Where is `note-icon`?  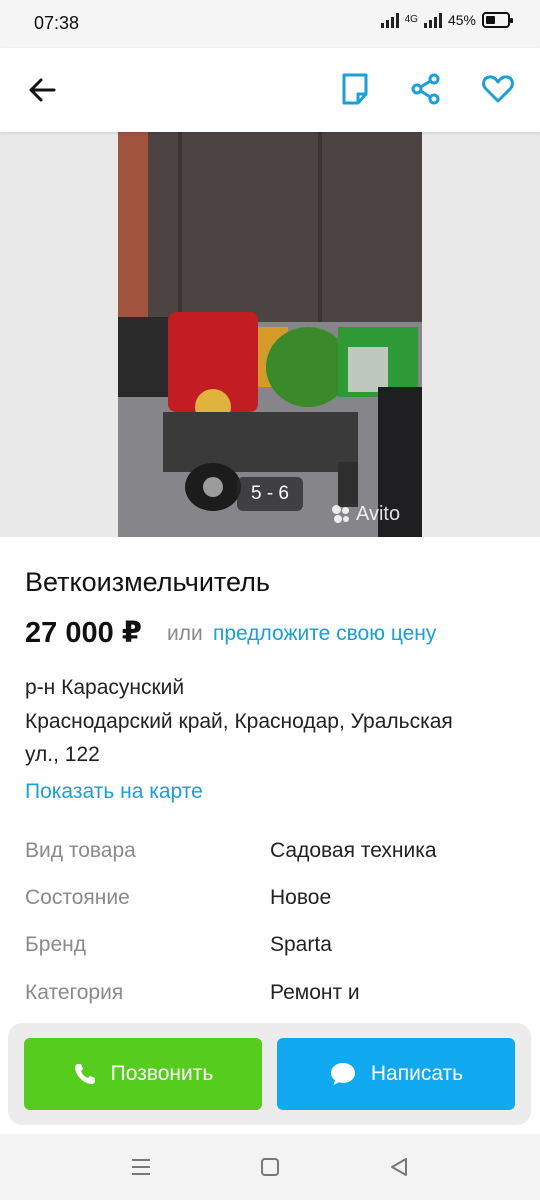 note-icon is located at coordinates (355, 89).